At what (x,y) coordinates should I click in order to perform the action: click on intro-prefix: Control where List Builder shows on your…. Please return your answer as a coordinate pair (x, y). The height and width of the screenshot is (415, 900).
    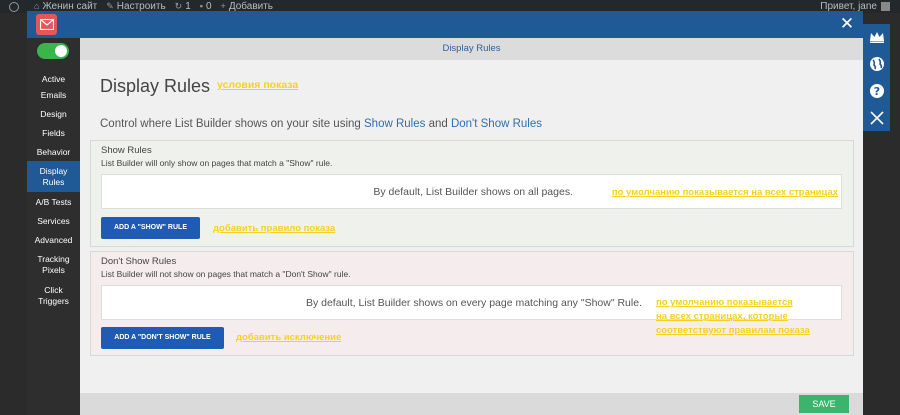
    Looking at the image, I should click on (232, 124).